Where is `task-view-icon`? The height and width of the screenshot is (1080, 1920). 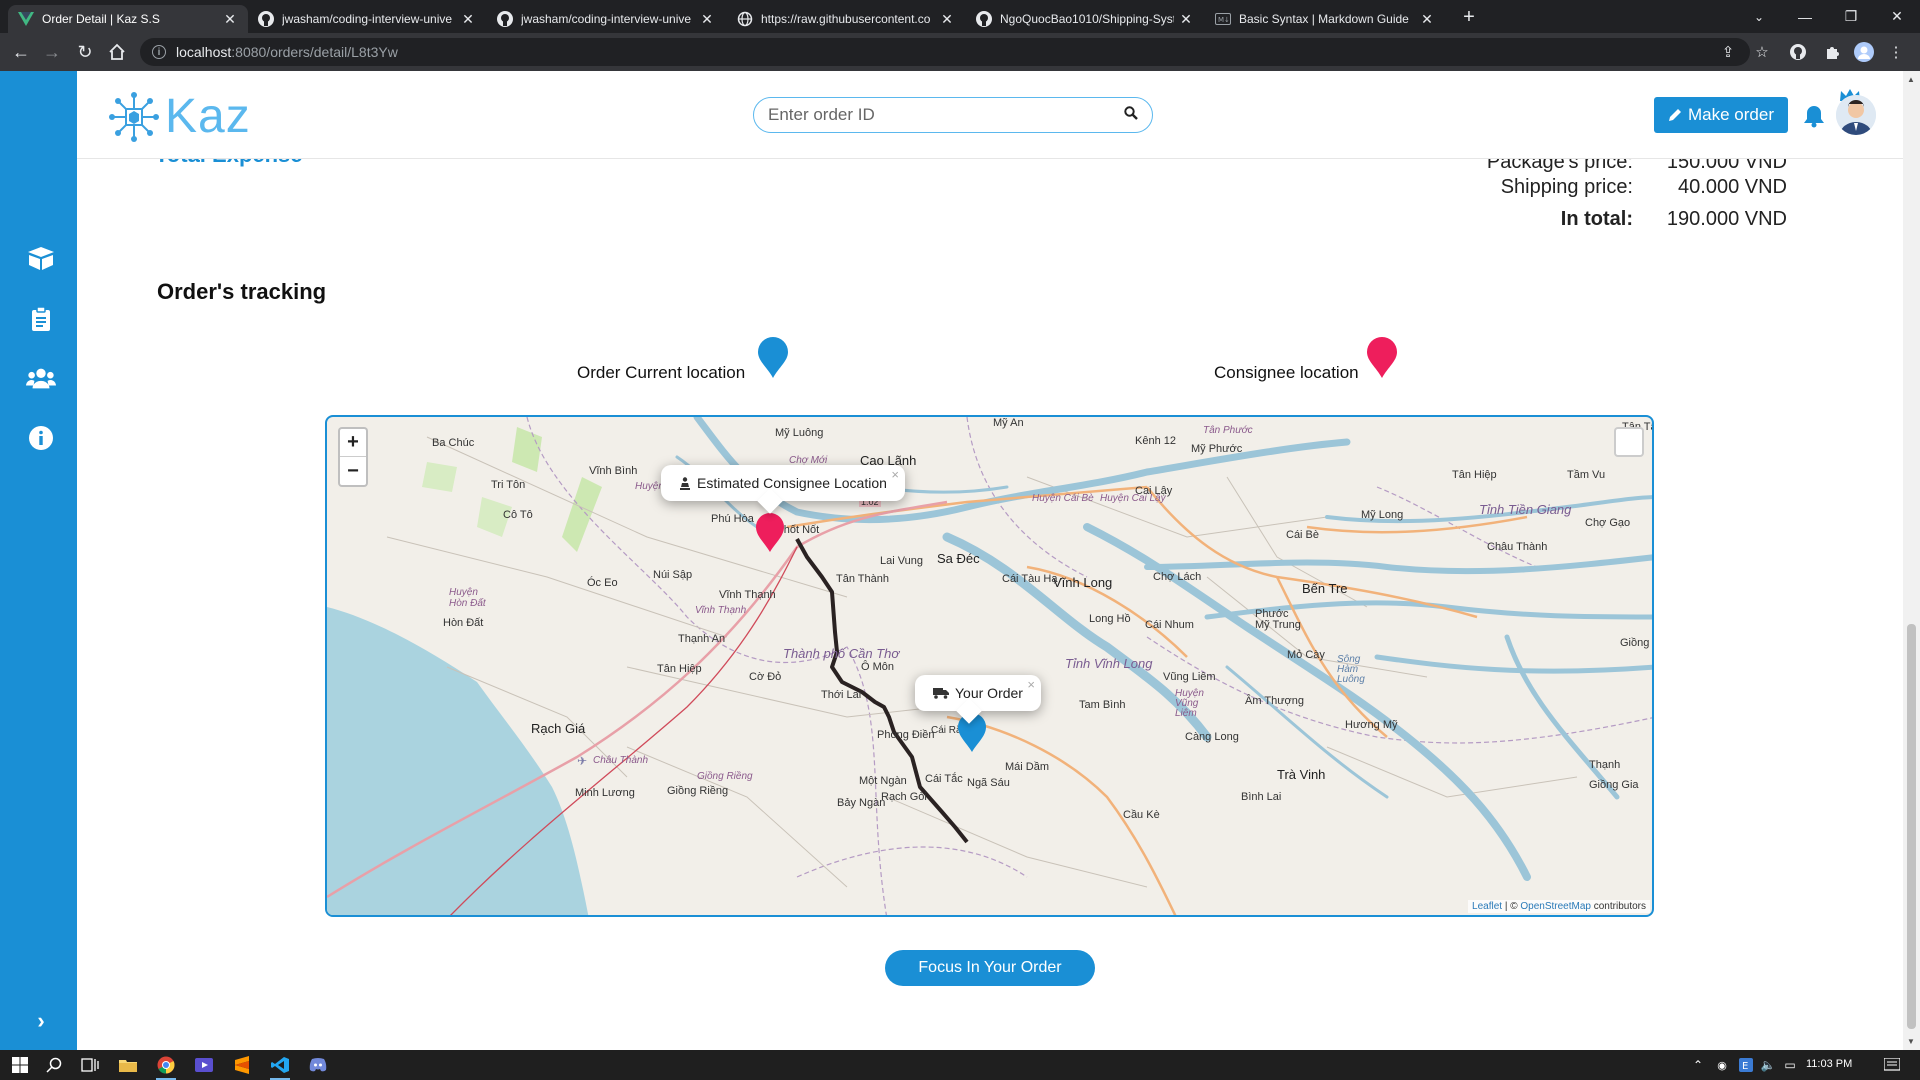
task-view-icon is located at coordinates (90, 1065).